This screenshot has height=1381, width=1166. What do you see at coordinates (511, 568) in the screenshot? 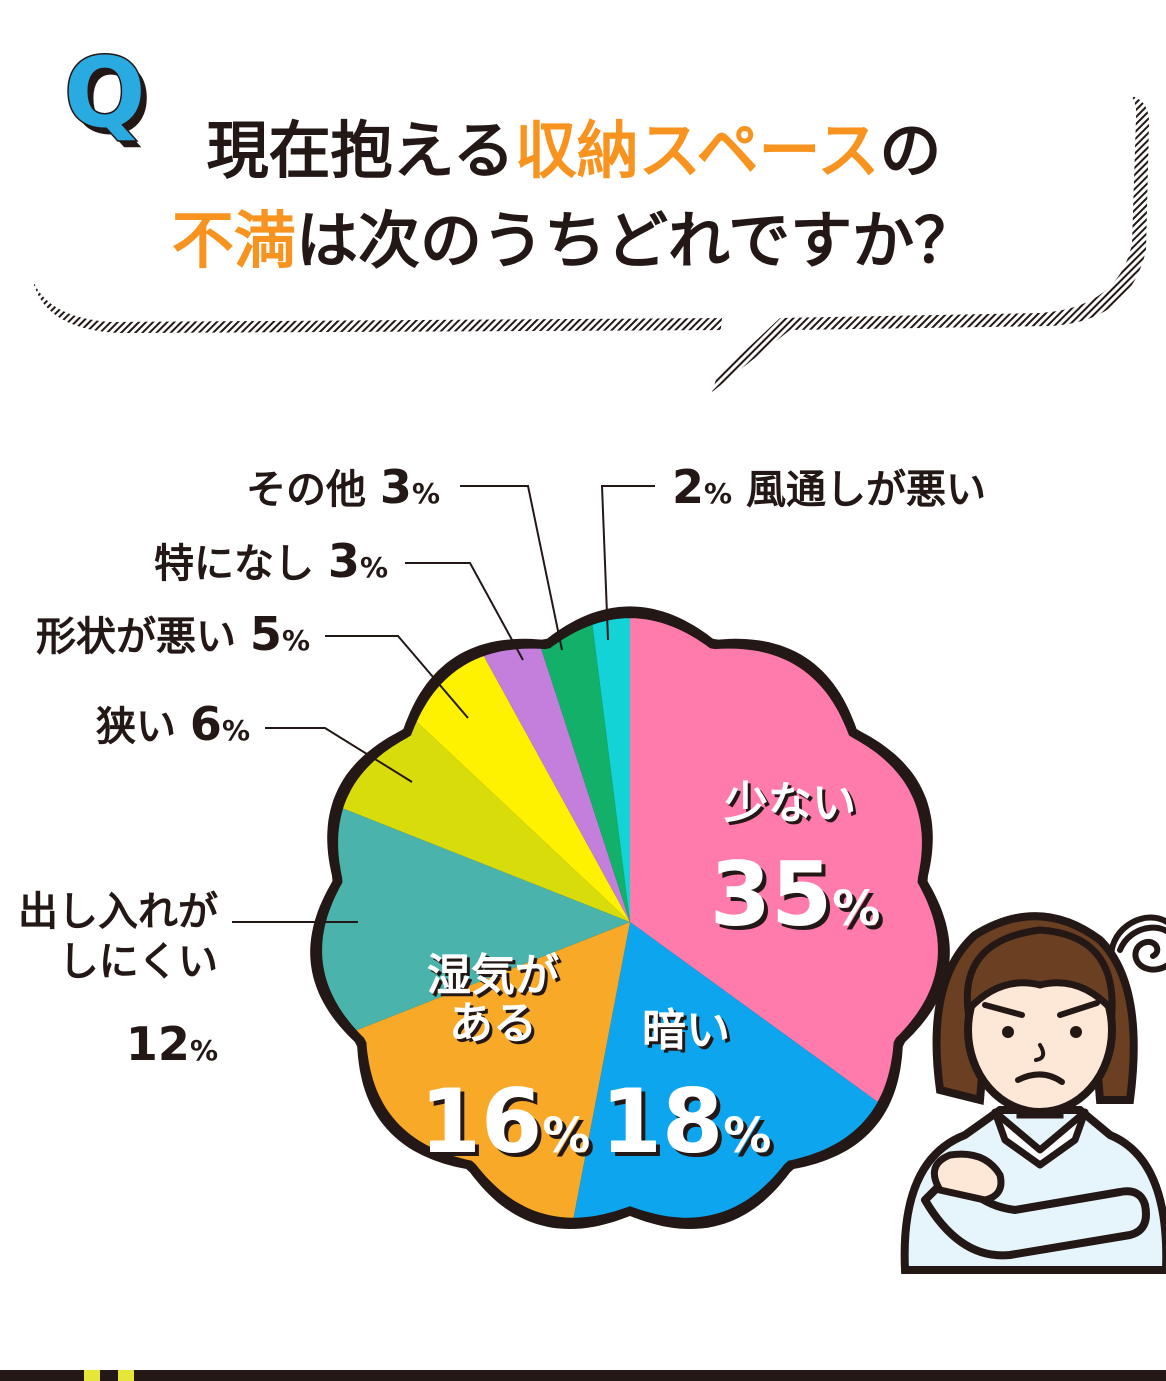
I see `leader-line` at bounding box center [511, 568].